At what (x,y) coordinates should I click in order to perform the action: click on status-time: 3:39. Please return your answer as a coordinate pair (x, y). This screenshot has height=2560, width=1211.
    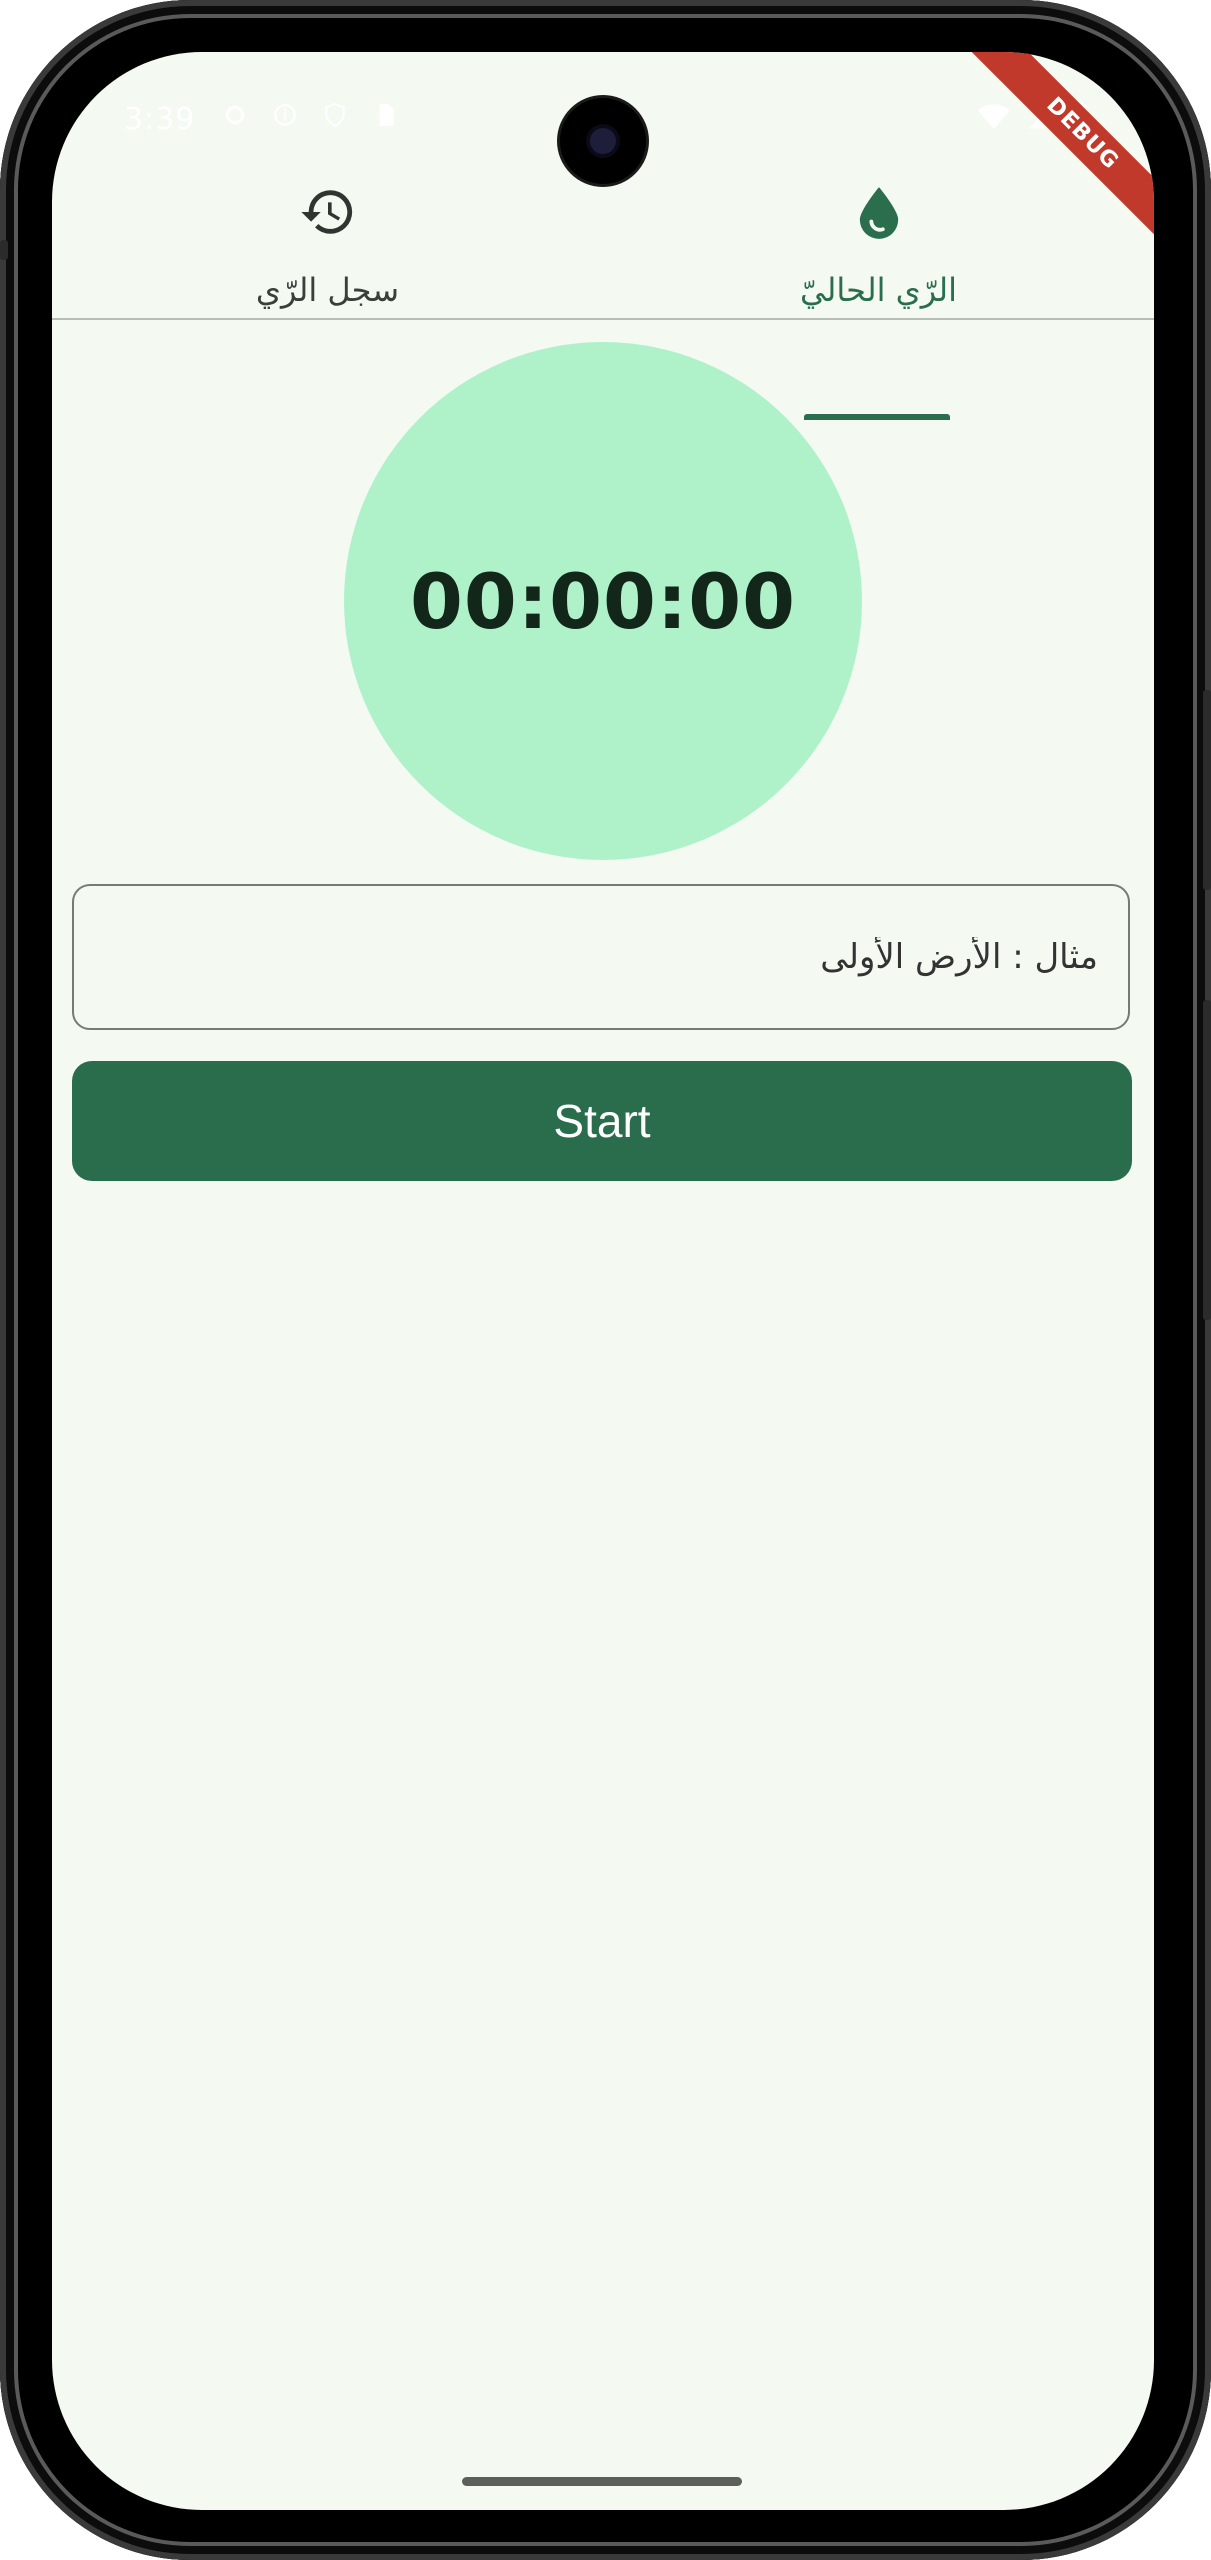
    Looking at the image, I should click on (160, 119).